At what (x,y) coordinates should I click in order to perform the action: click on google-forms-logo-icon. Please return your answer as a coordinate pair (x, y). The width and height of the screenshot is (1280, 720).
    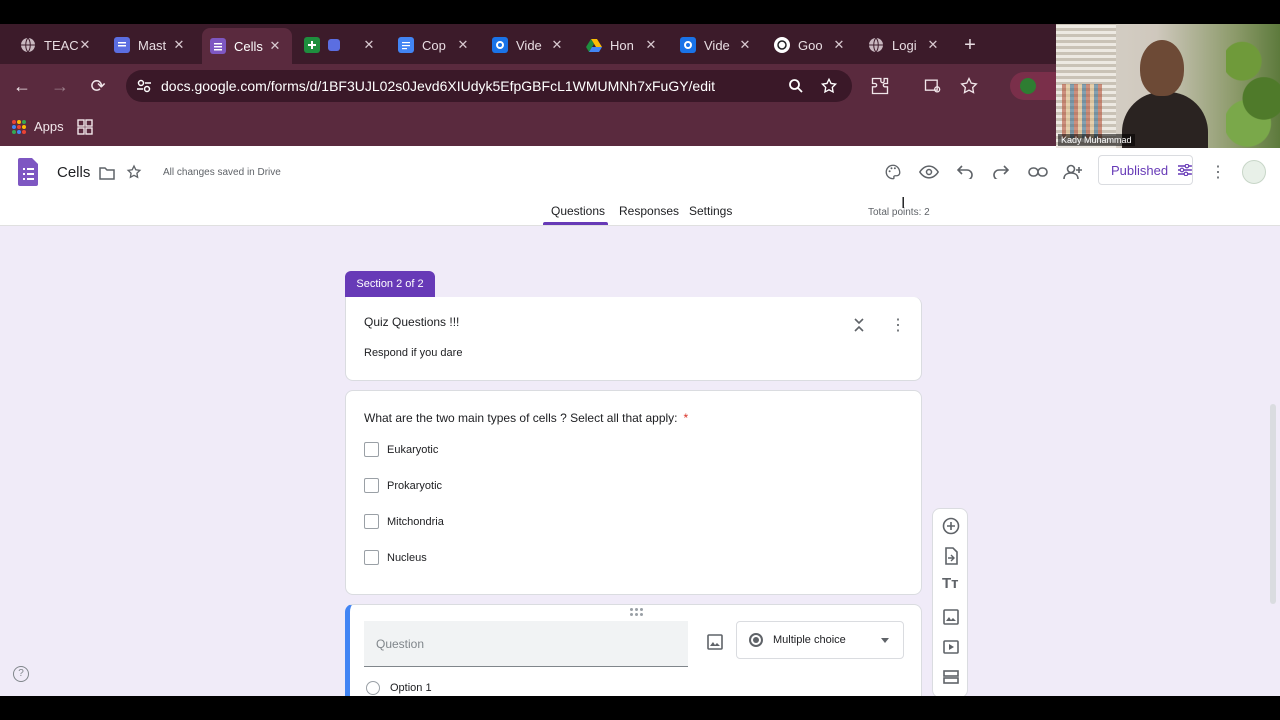
    Looking at the image, I should click on (28, 172).